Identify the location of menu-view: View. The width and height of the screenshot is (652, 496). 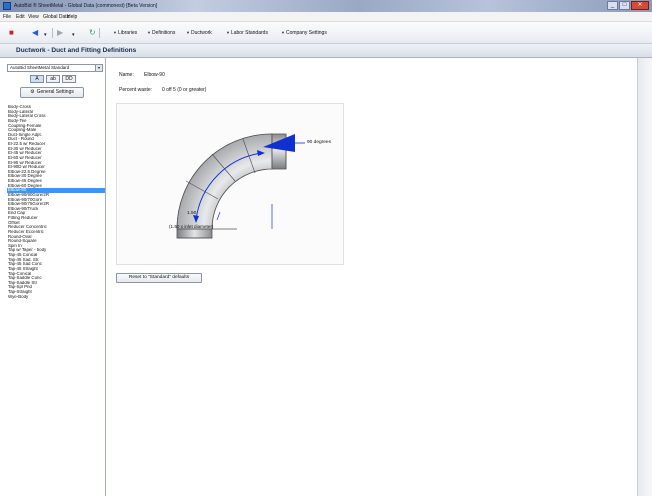
(33, 17).